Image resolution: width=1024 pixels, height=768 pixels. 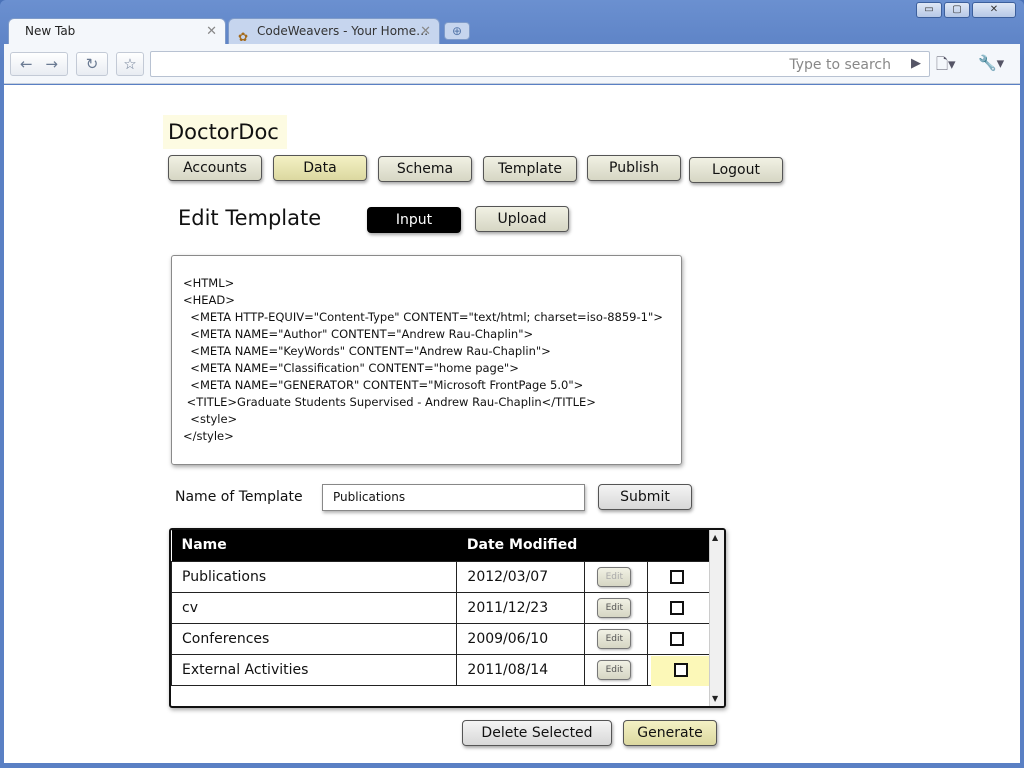 I want to click on submit-button: Submit, so click(x=645, y=497).